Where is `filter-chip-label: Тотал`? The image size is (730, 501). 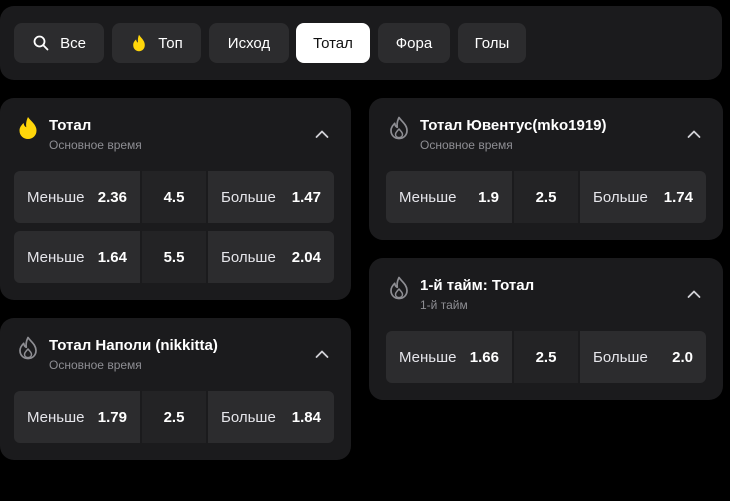 filter-chip-label: Тотал is located at coordinates (333, 43).